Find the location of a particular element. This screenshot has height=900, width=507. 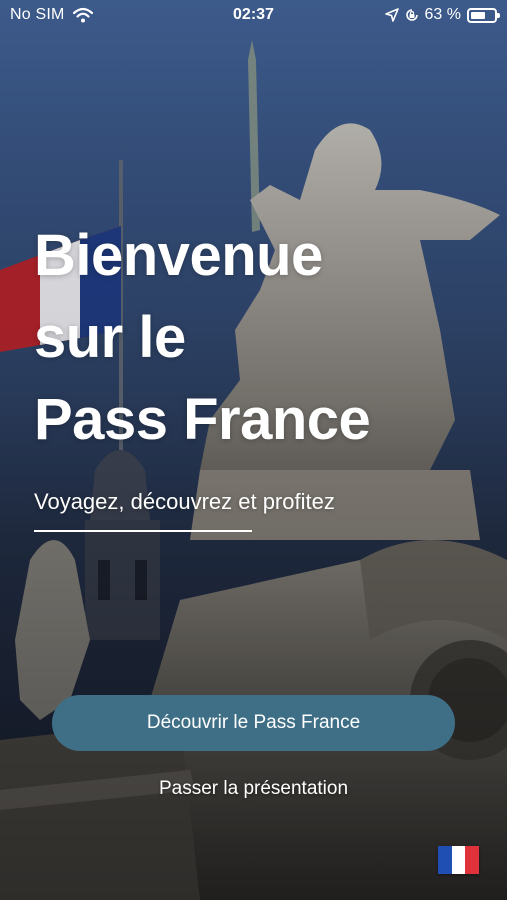

welcome-title-line: Bienvenue is located at coordinates (178, 255).